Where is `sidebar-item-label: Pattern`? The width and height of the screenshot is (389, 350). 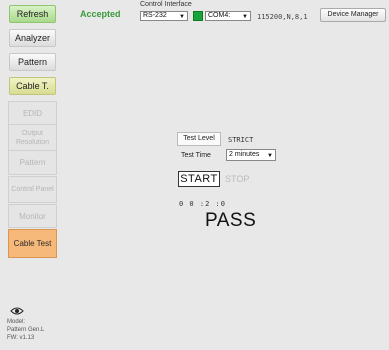
sidebar-item-label: Pattern is located at coordinates (32, 162).